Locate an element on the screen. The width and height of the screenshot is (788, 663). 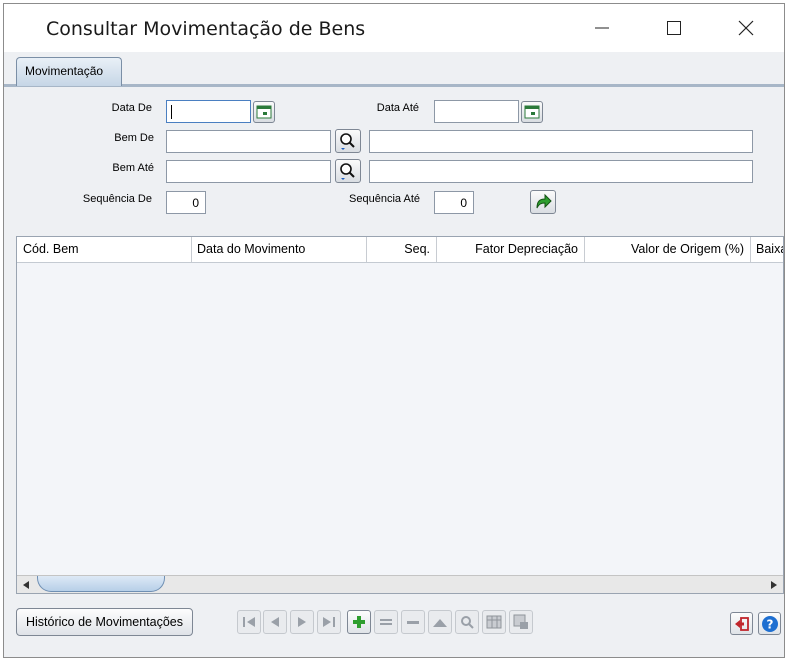
confirm-record-button is located at coordinates (440, 622).